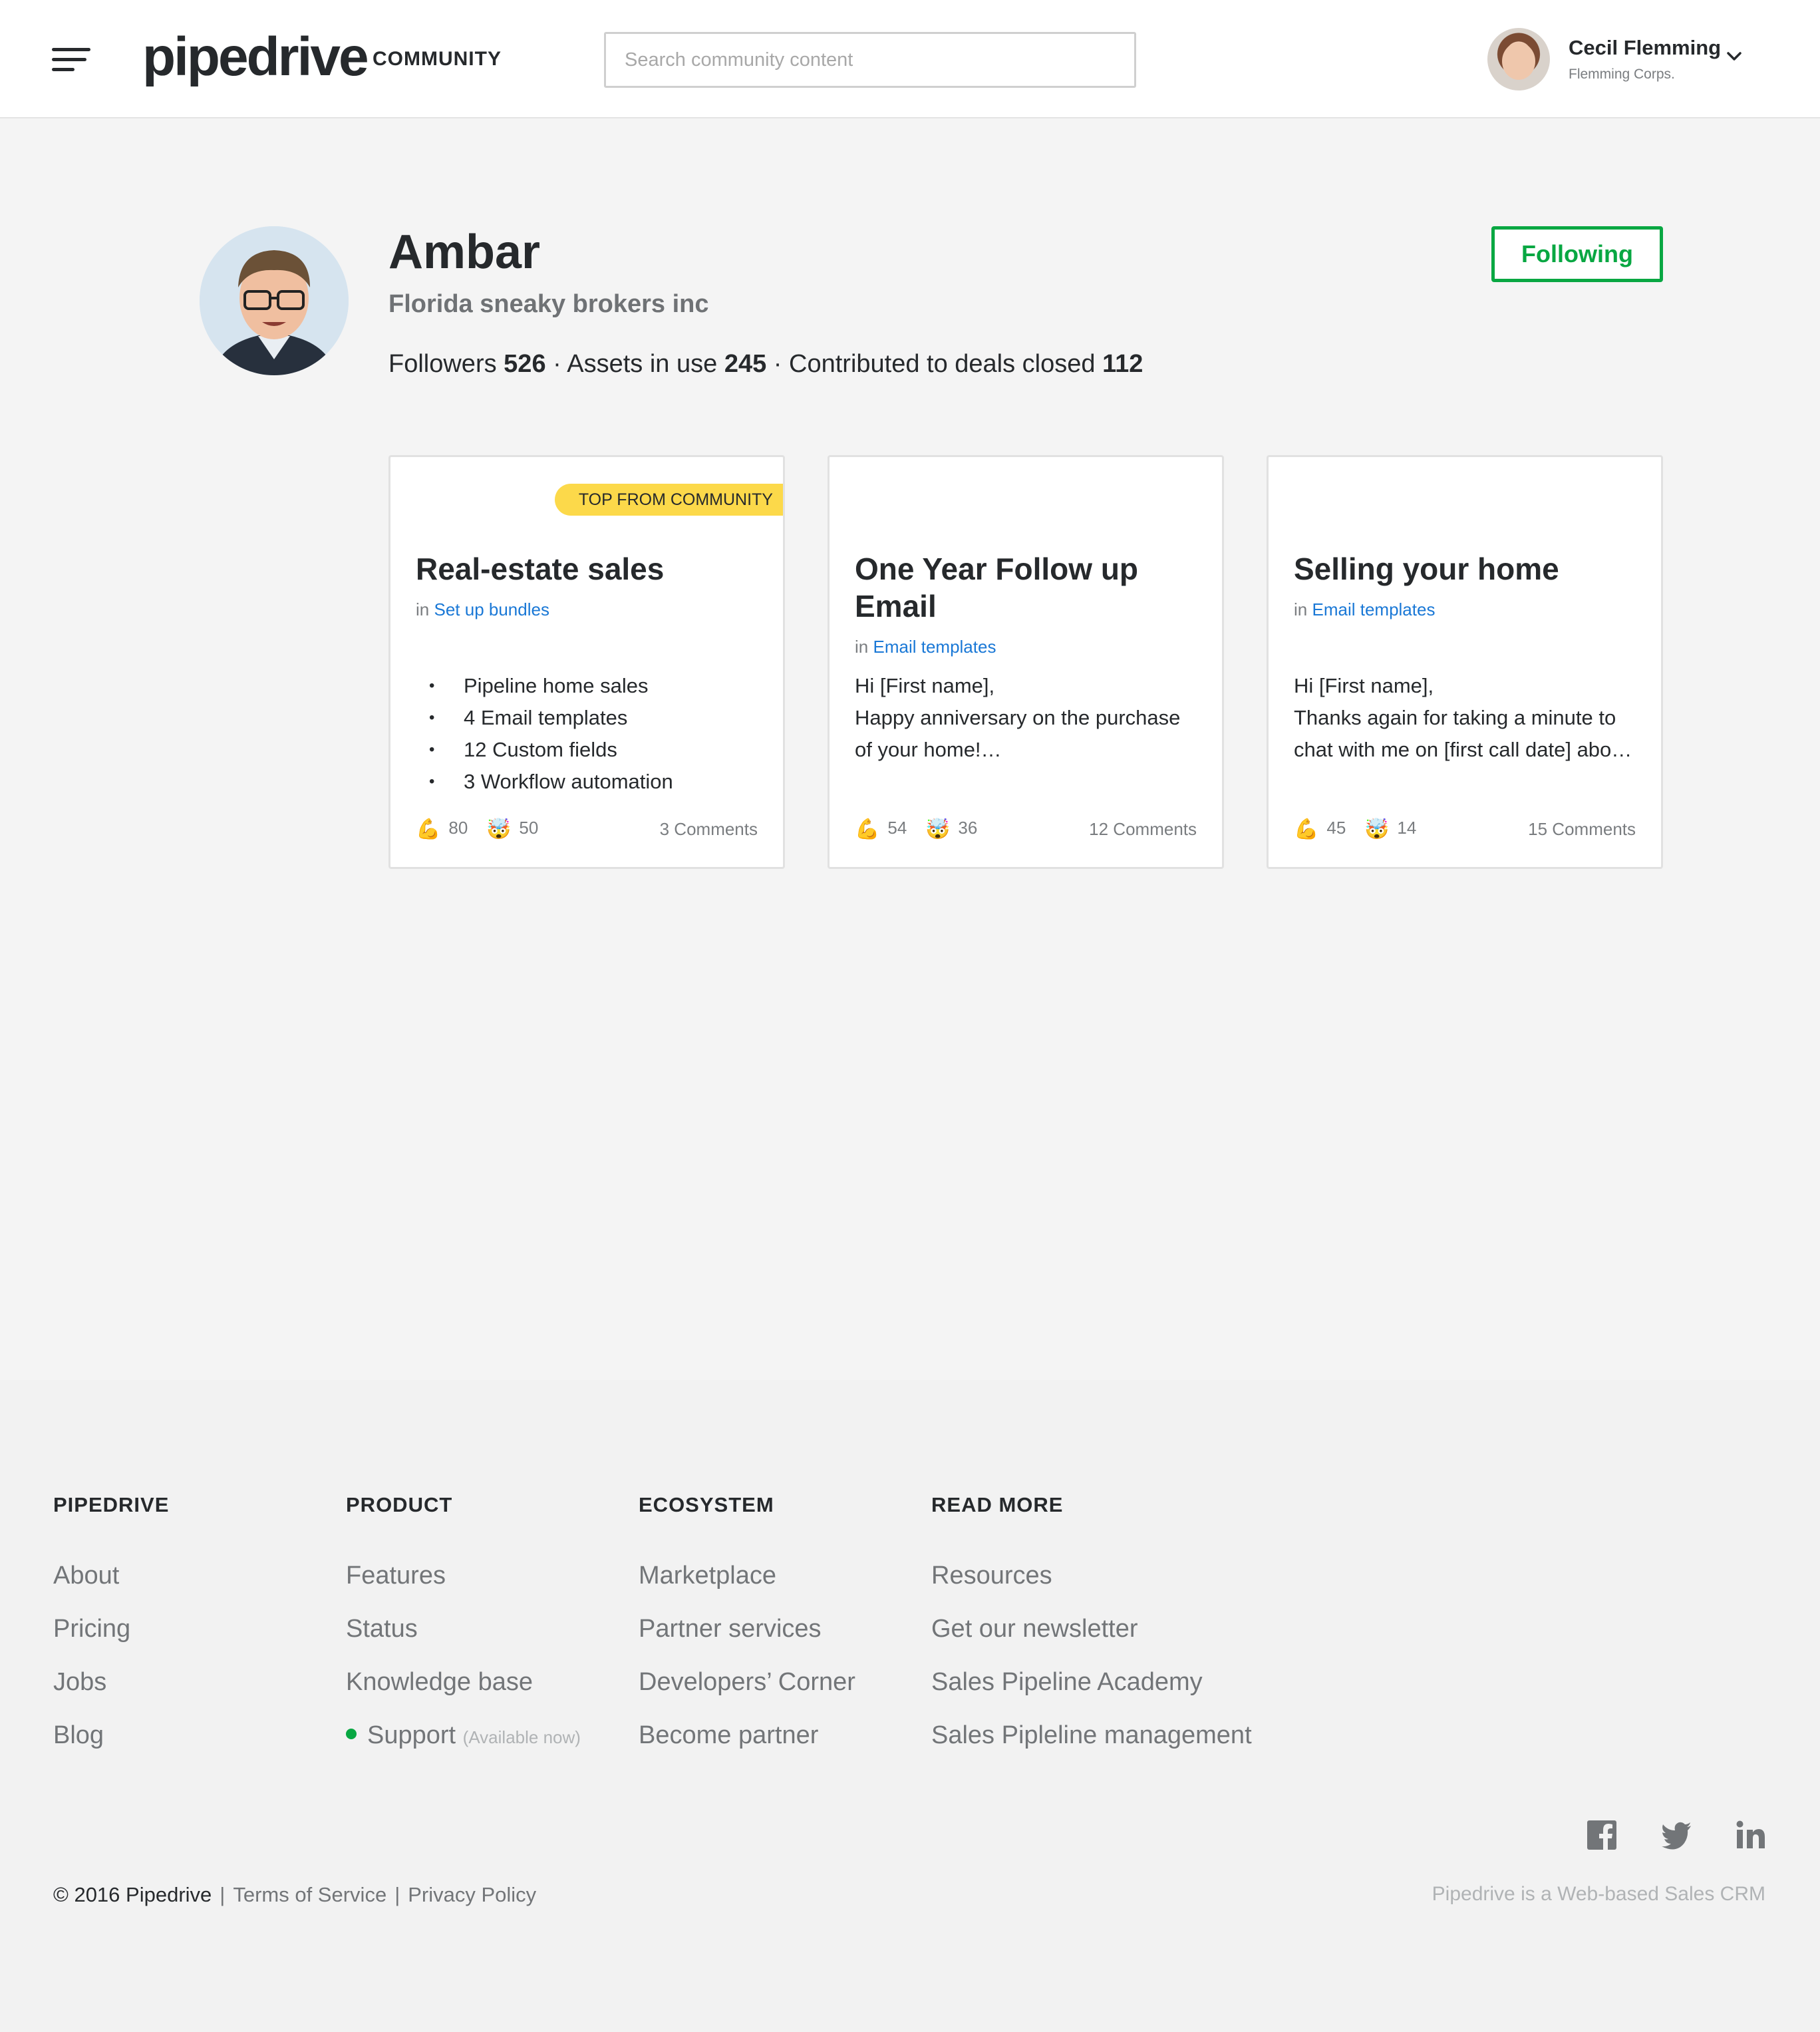  What do you see at coordinates (111, 1682) in the screenshot?
I see `footer-link-jobs: Jobs` at bounding box center [111, 1682].